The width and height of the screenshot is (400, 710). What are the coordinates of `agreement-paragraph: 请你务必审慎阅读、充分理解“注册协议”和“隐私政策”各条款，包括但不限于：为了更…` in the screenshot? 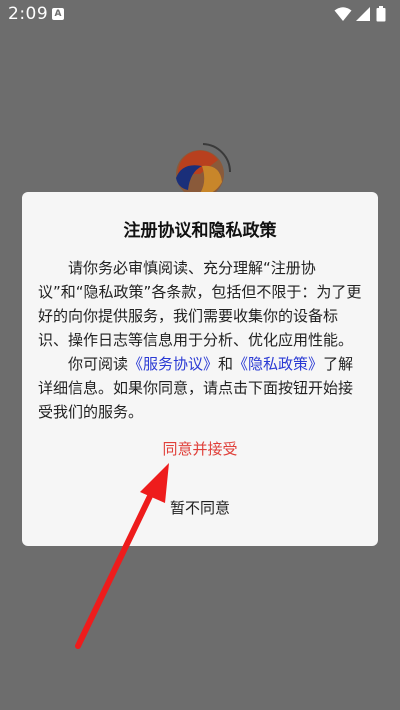 It's located at (200, 304).